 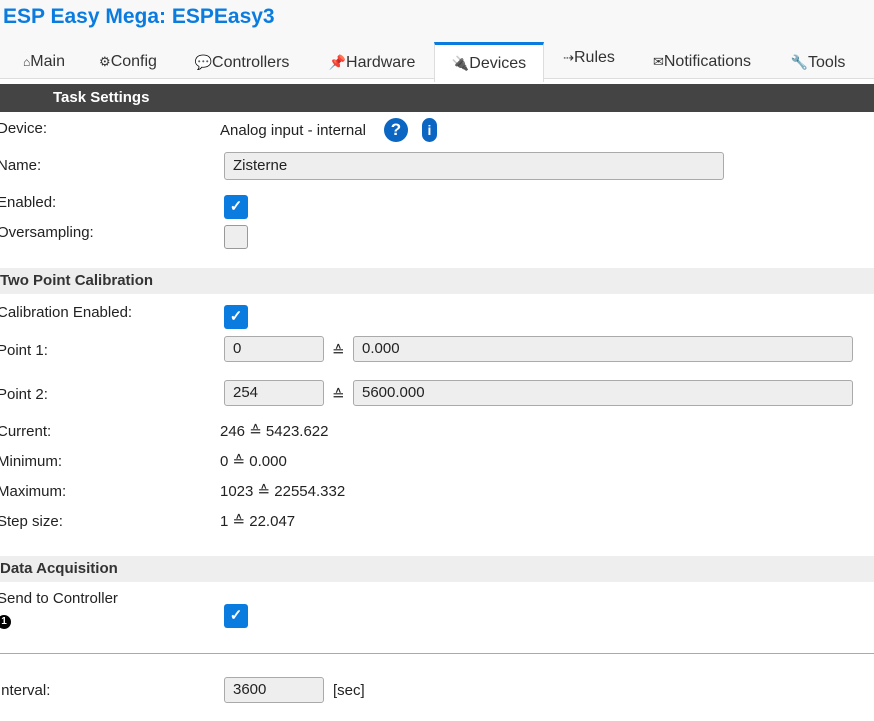 I want to click on tab-notifications: ✉Notifications, so click(x=702, y=61).